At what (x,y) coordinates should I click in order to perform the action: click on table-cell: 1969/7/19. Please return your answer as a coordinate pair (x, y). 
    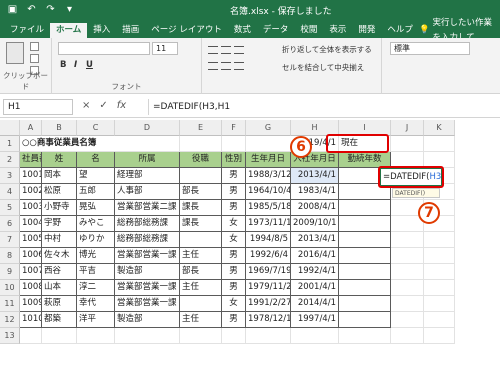
    Looking at the image, I should click on (268, 272).